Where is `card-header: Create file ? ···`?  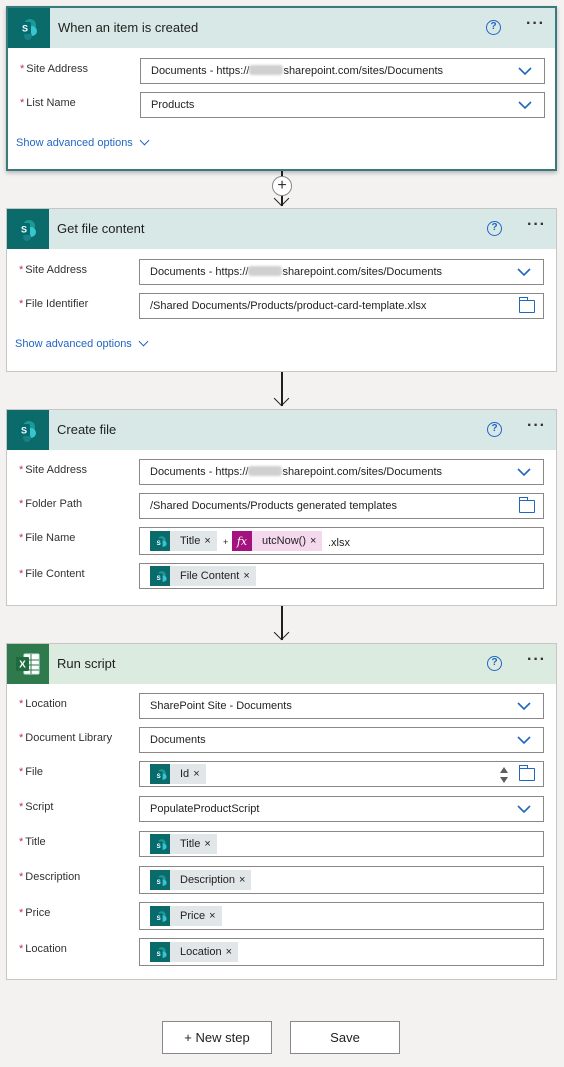 card-header: Create file ? ··· is located at coordinates (281, 430).